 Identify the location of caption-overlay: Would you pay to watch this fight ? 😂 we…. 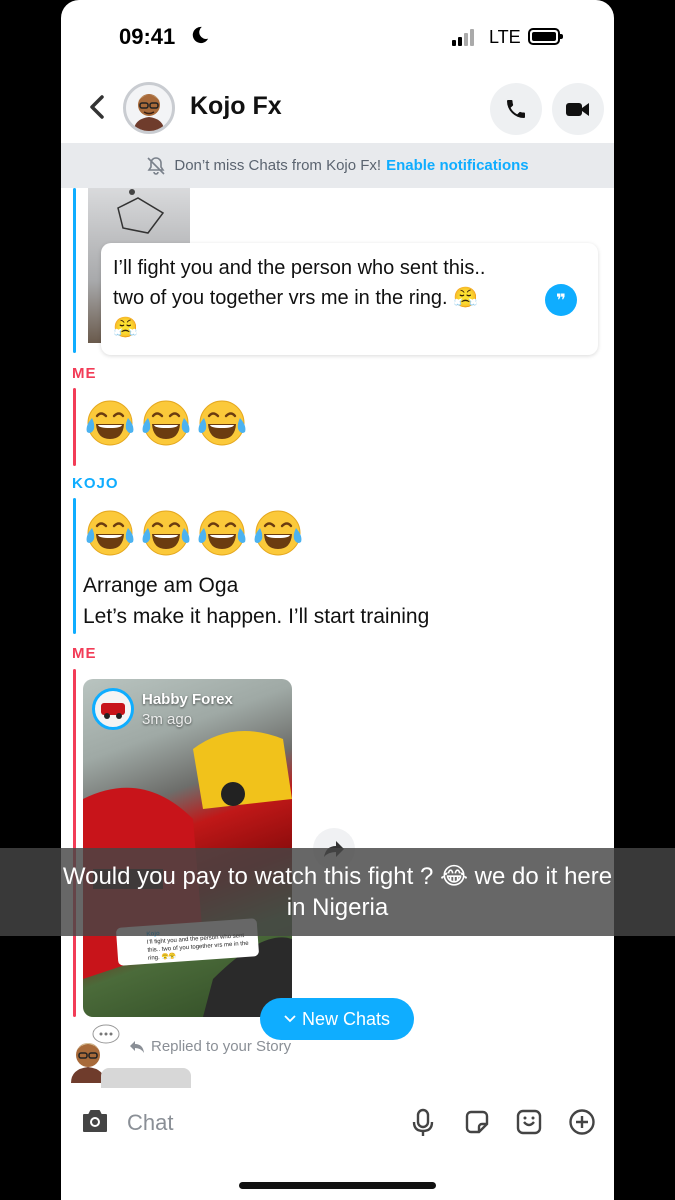
(337, 892).